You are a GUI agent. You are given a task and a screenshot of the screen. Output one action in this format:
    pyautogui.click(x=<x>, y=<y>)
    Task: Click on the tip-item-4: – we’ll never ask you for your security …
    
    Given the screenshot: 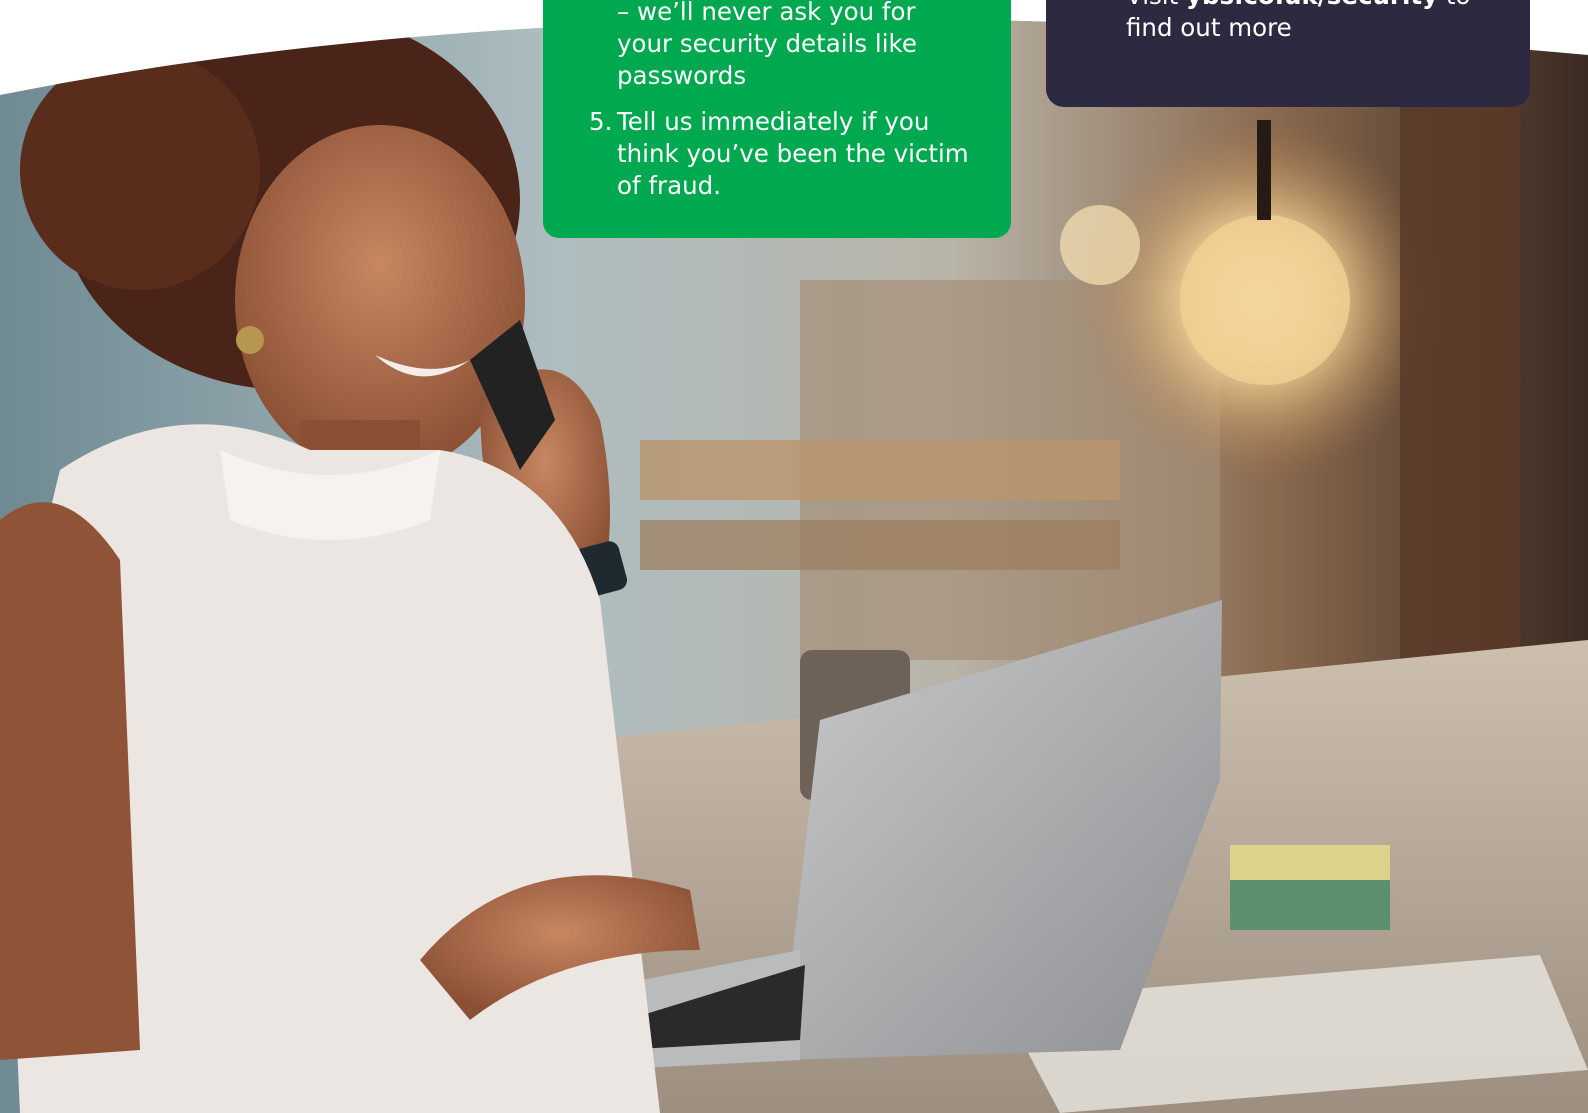 What is the action you would take?
    pyautogui.click(x=785, y=46)
    